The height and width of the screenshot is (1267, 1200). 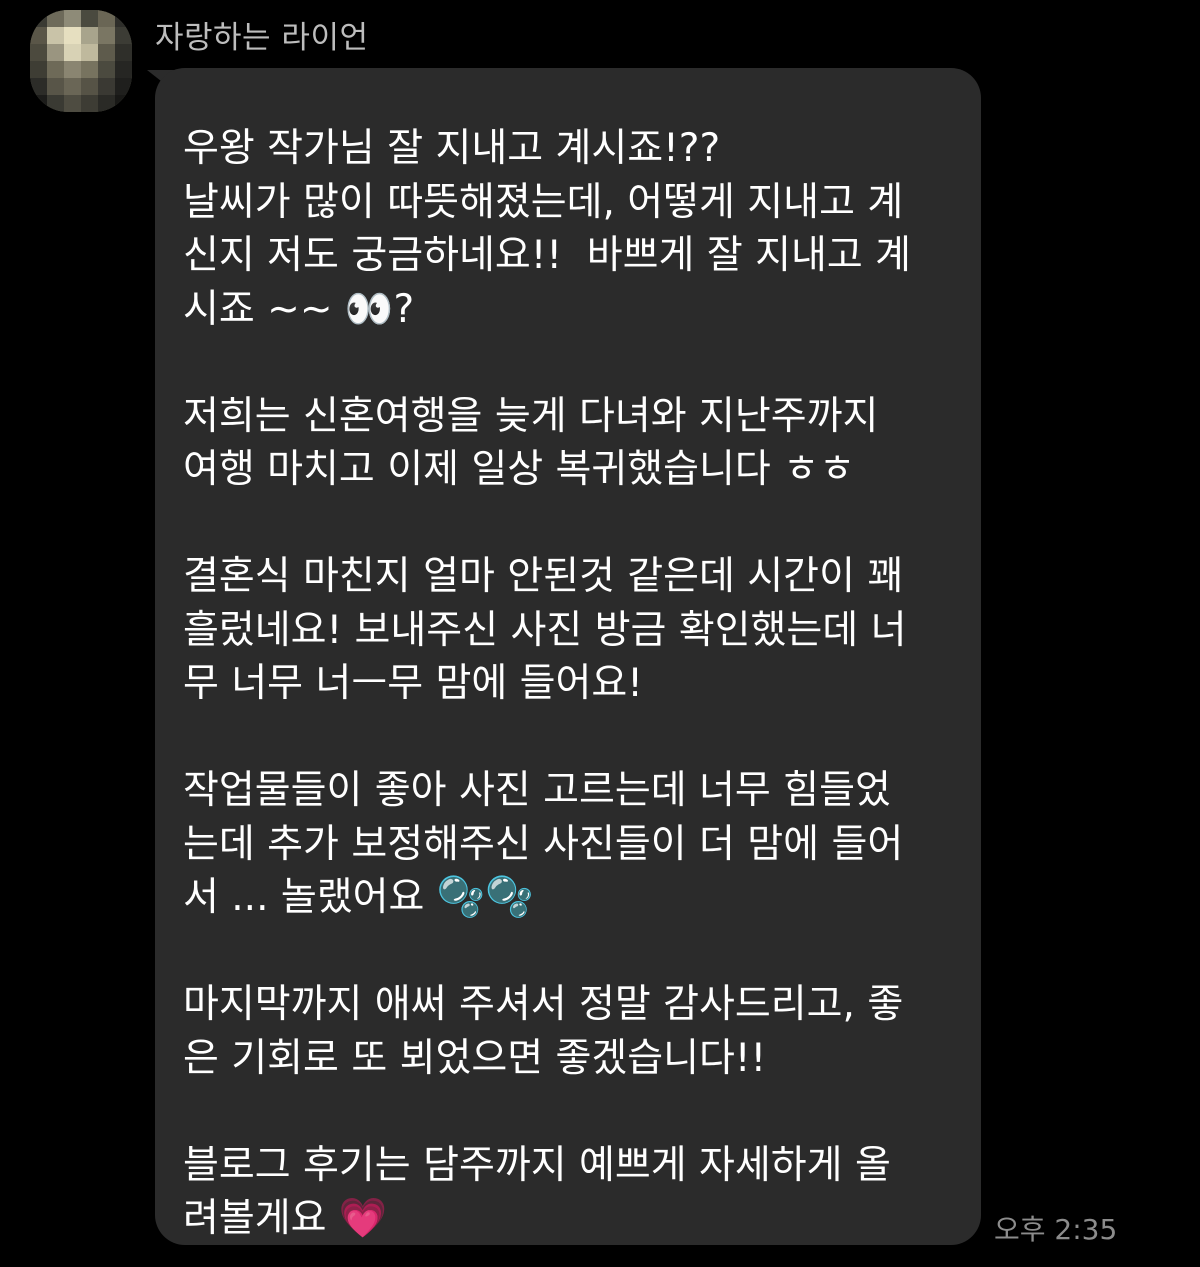 I want to click on message-line: 서 ... 놀랬어요 🫧🫧, so click(x=358, y=897).